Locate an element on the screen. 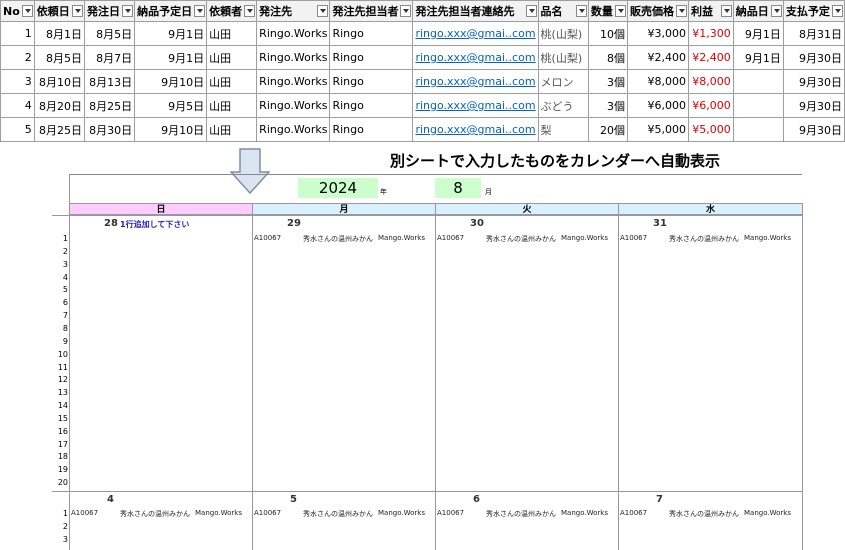 The image size is (845, 550). calendar-right-border is located at coordinates (802, 376).